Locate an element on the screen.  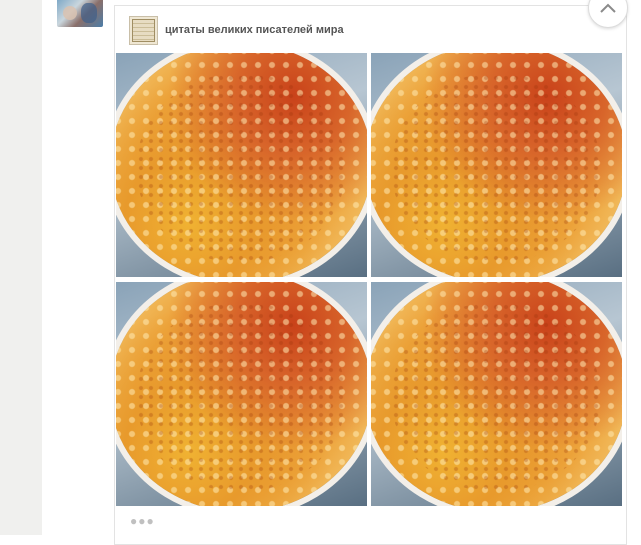
post-header: цитаты великих писателей мира is located at coordinates (236, 30).